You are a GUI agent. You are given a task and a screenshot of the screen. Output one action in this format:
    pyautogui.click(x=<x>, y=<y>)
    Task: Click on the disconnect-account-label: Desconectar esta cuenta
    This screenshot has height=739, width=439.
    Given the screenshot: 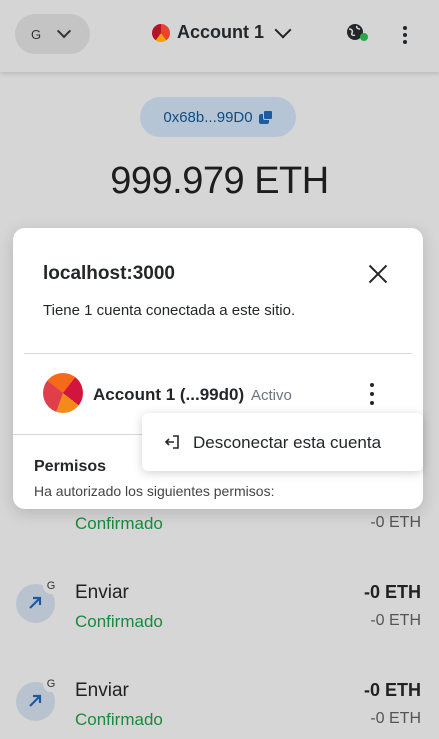 What is the action you would take?
    pyautogui.click(x=287, y=442)
    